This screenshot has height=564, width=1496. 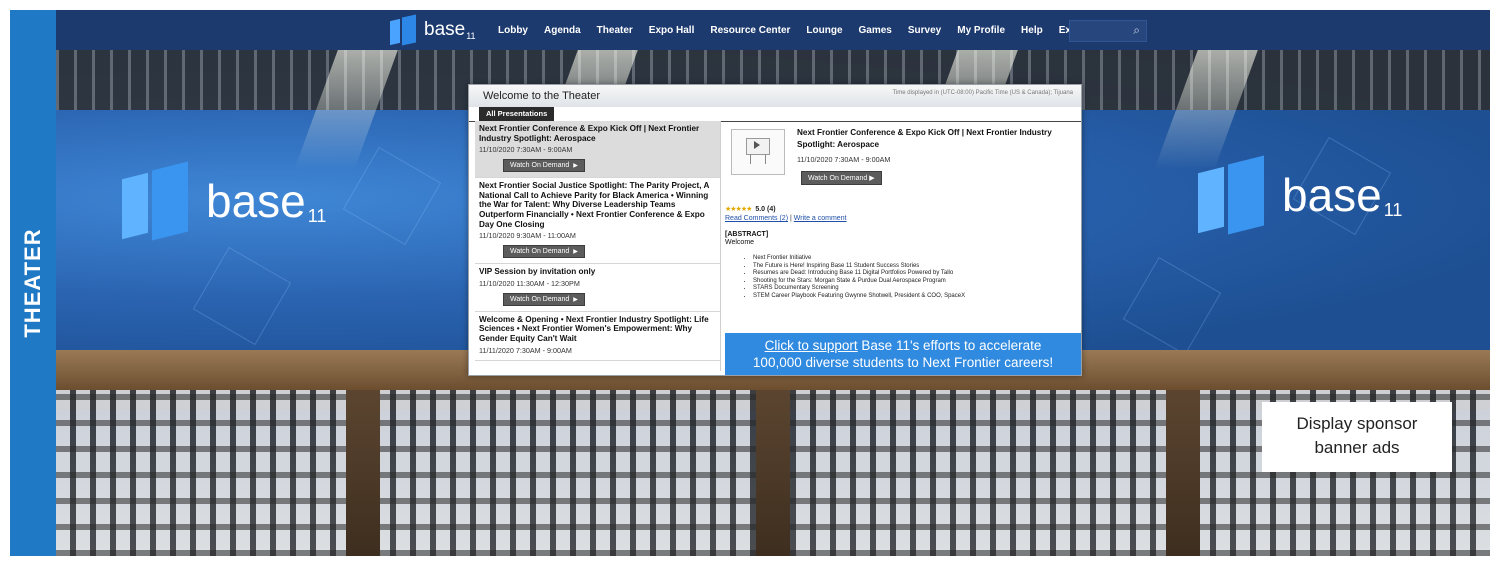 I want to click on backdrop-logo-right: base 11, so click(x=1300, y=195).